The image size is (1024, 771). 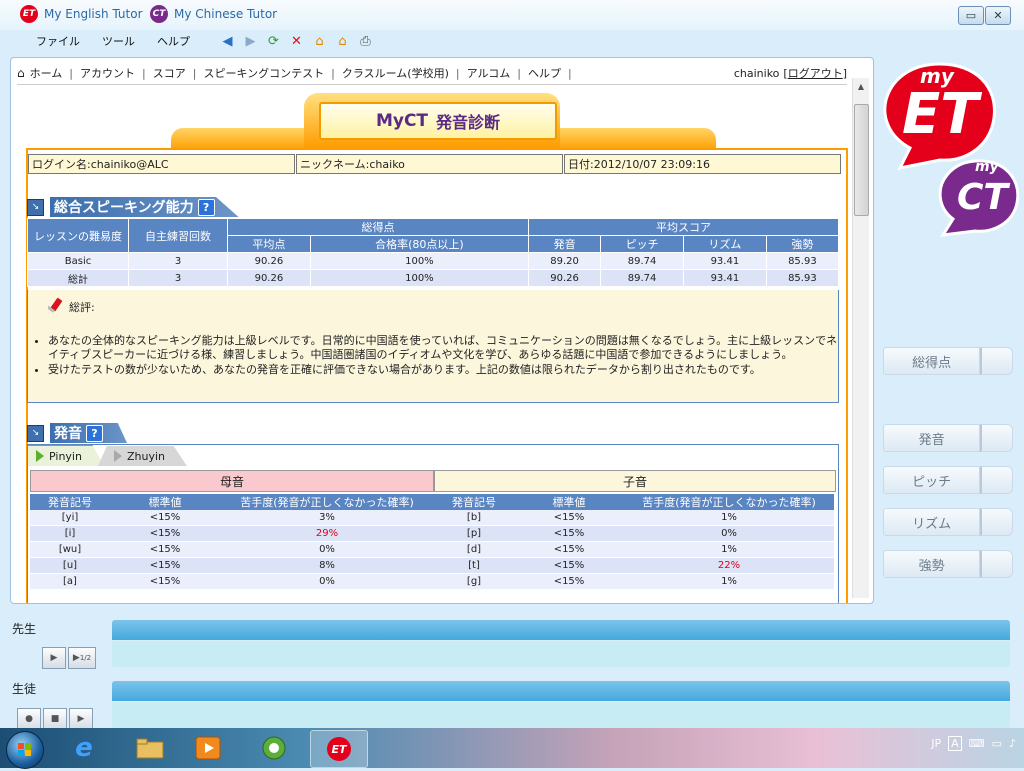 I want to click on cell-pass: 100%, so click(x=419, y=278).